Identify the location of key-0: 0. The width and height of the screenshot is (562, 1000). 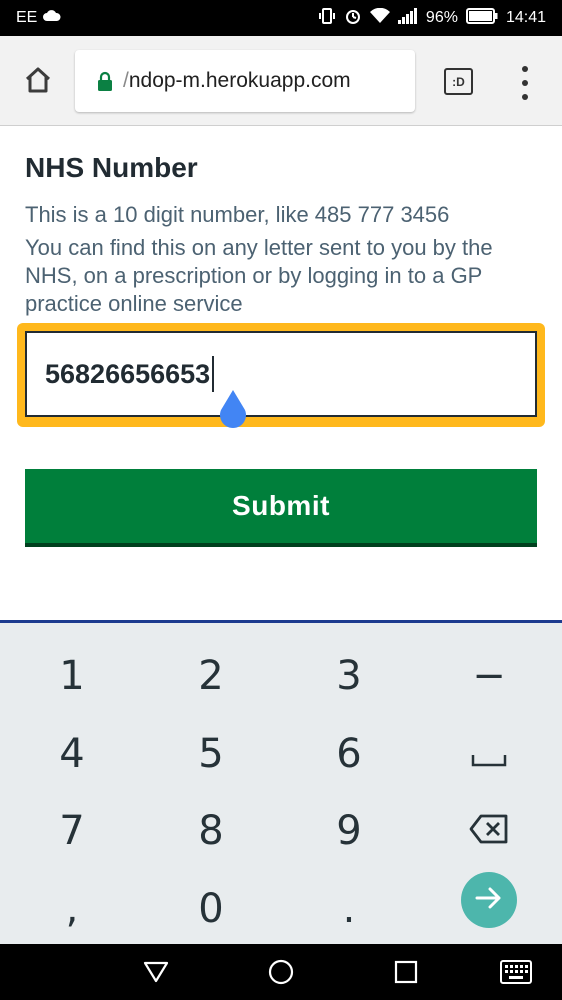
(211, 909).